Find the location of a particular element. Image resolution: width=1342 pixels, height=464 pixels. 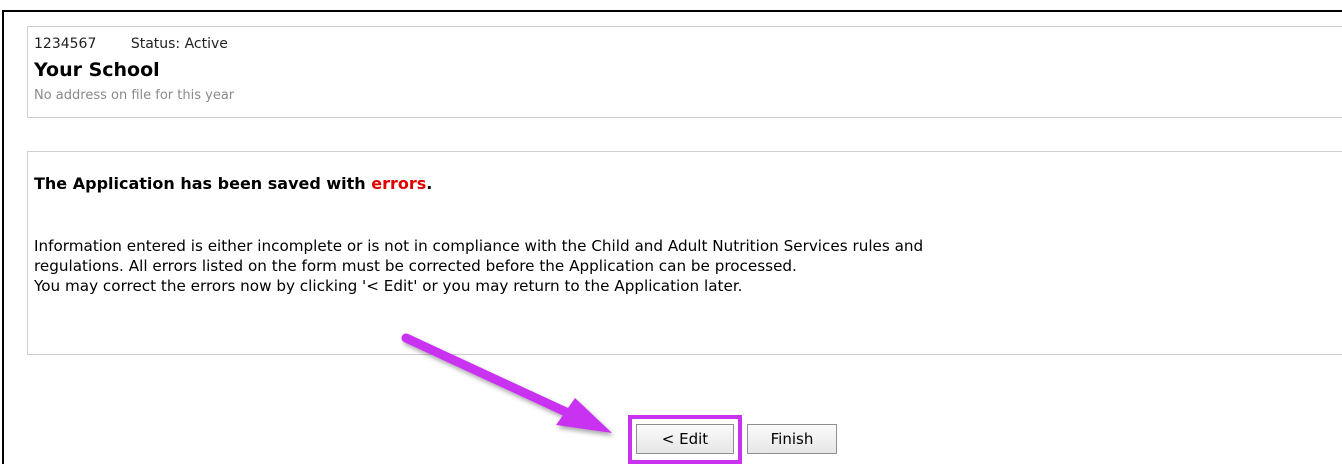

finish-button: Finish is located at coordinates (792, 439).